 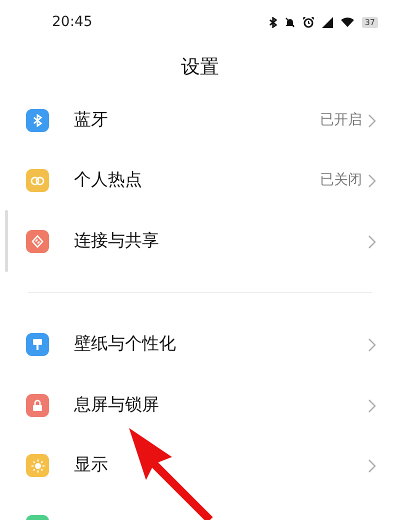 What do you see at coordinates (125, 344) in the screenshot?
I see `item-label: 壁纸与个性化` at bounding box center [125, 344].